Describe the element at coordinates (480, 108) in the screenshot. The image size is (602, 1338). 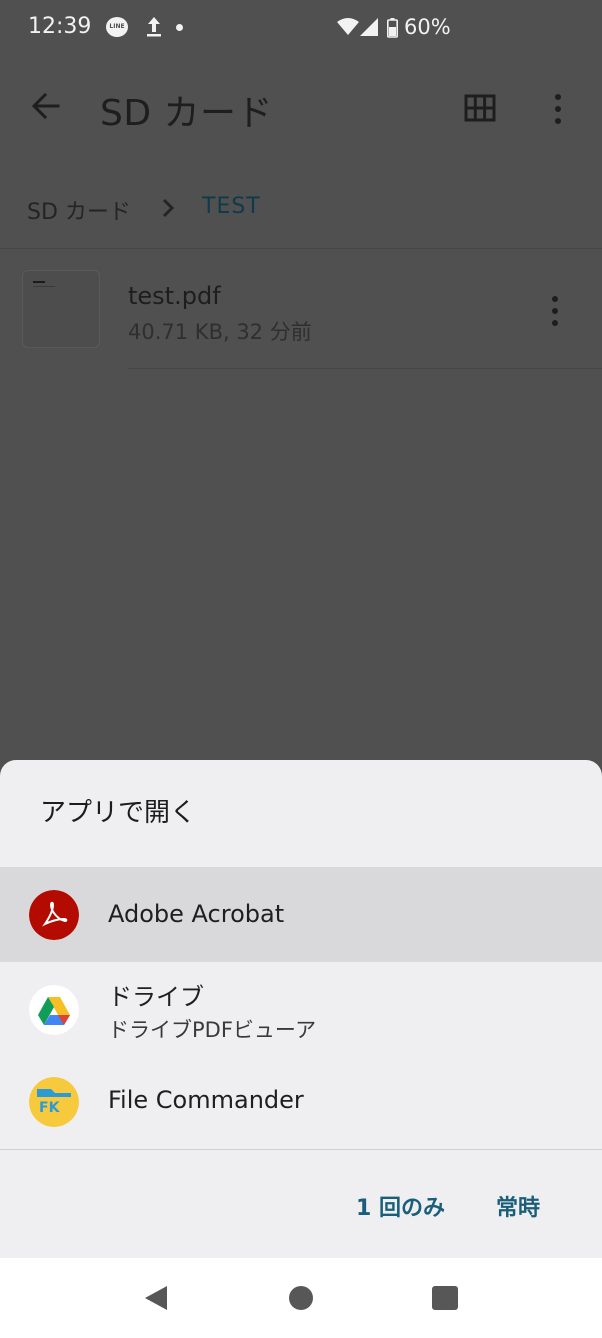
I see `grid-view-icon` at that location.